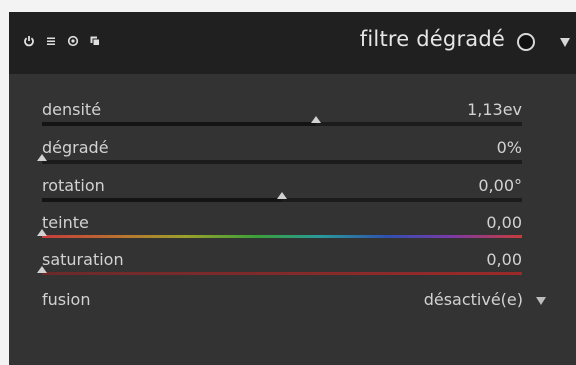 The image size is (576, 365). What do you see at coordinates (73, 185) in the screenshot?
I see `slider-label: rotation` at bounding box center [73, 185].